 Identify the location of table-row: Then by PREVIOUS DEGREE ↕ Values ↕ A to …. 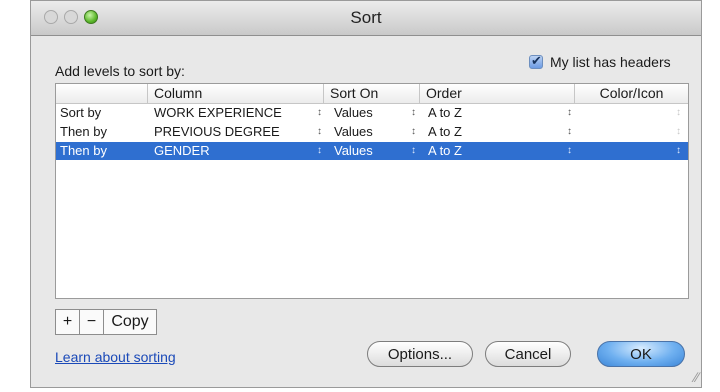
(372, 132).